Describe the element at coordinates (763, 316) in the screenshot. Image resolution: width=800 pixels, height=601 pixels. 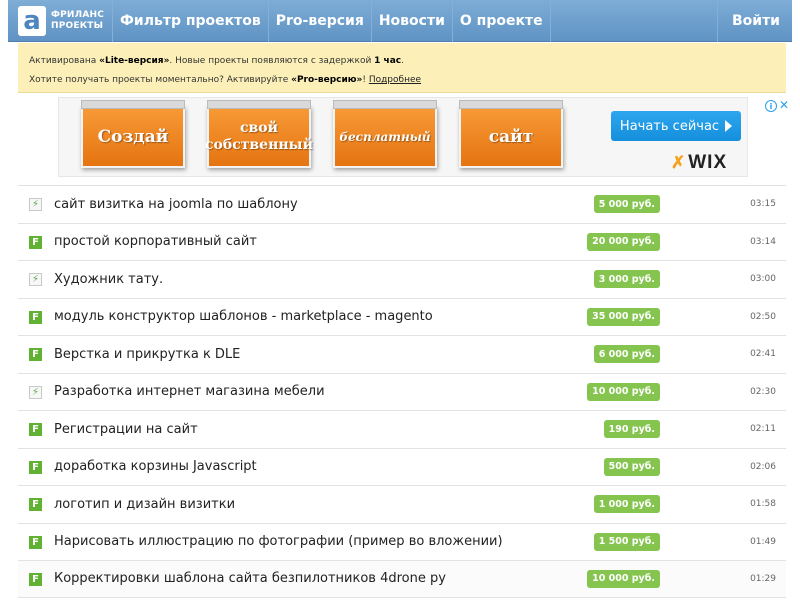
I see `project-time: 02:50` at that location.